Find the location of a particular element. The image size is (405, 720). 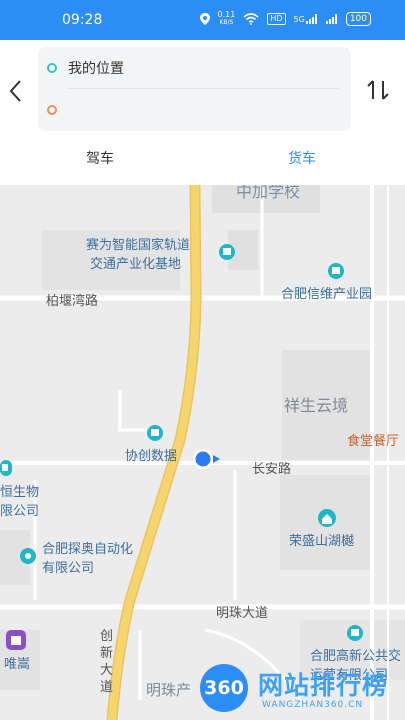

map-label-tanao-1: 合肥探奥自动化 is located at coordinates (87, 549).